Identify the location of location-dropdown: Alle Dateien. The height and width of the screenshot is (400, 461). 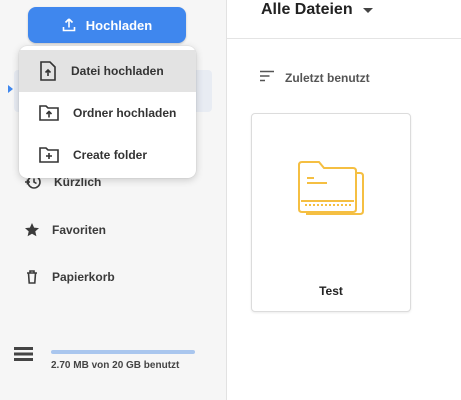
(317, 10).